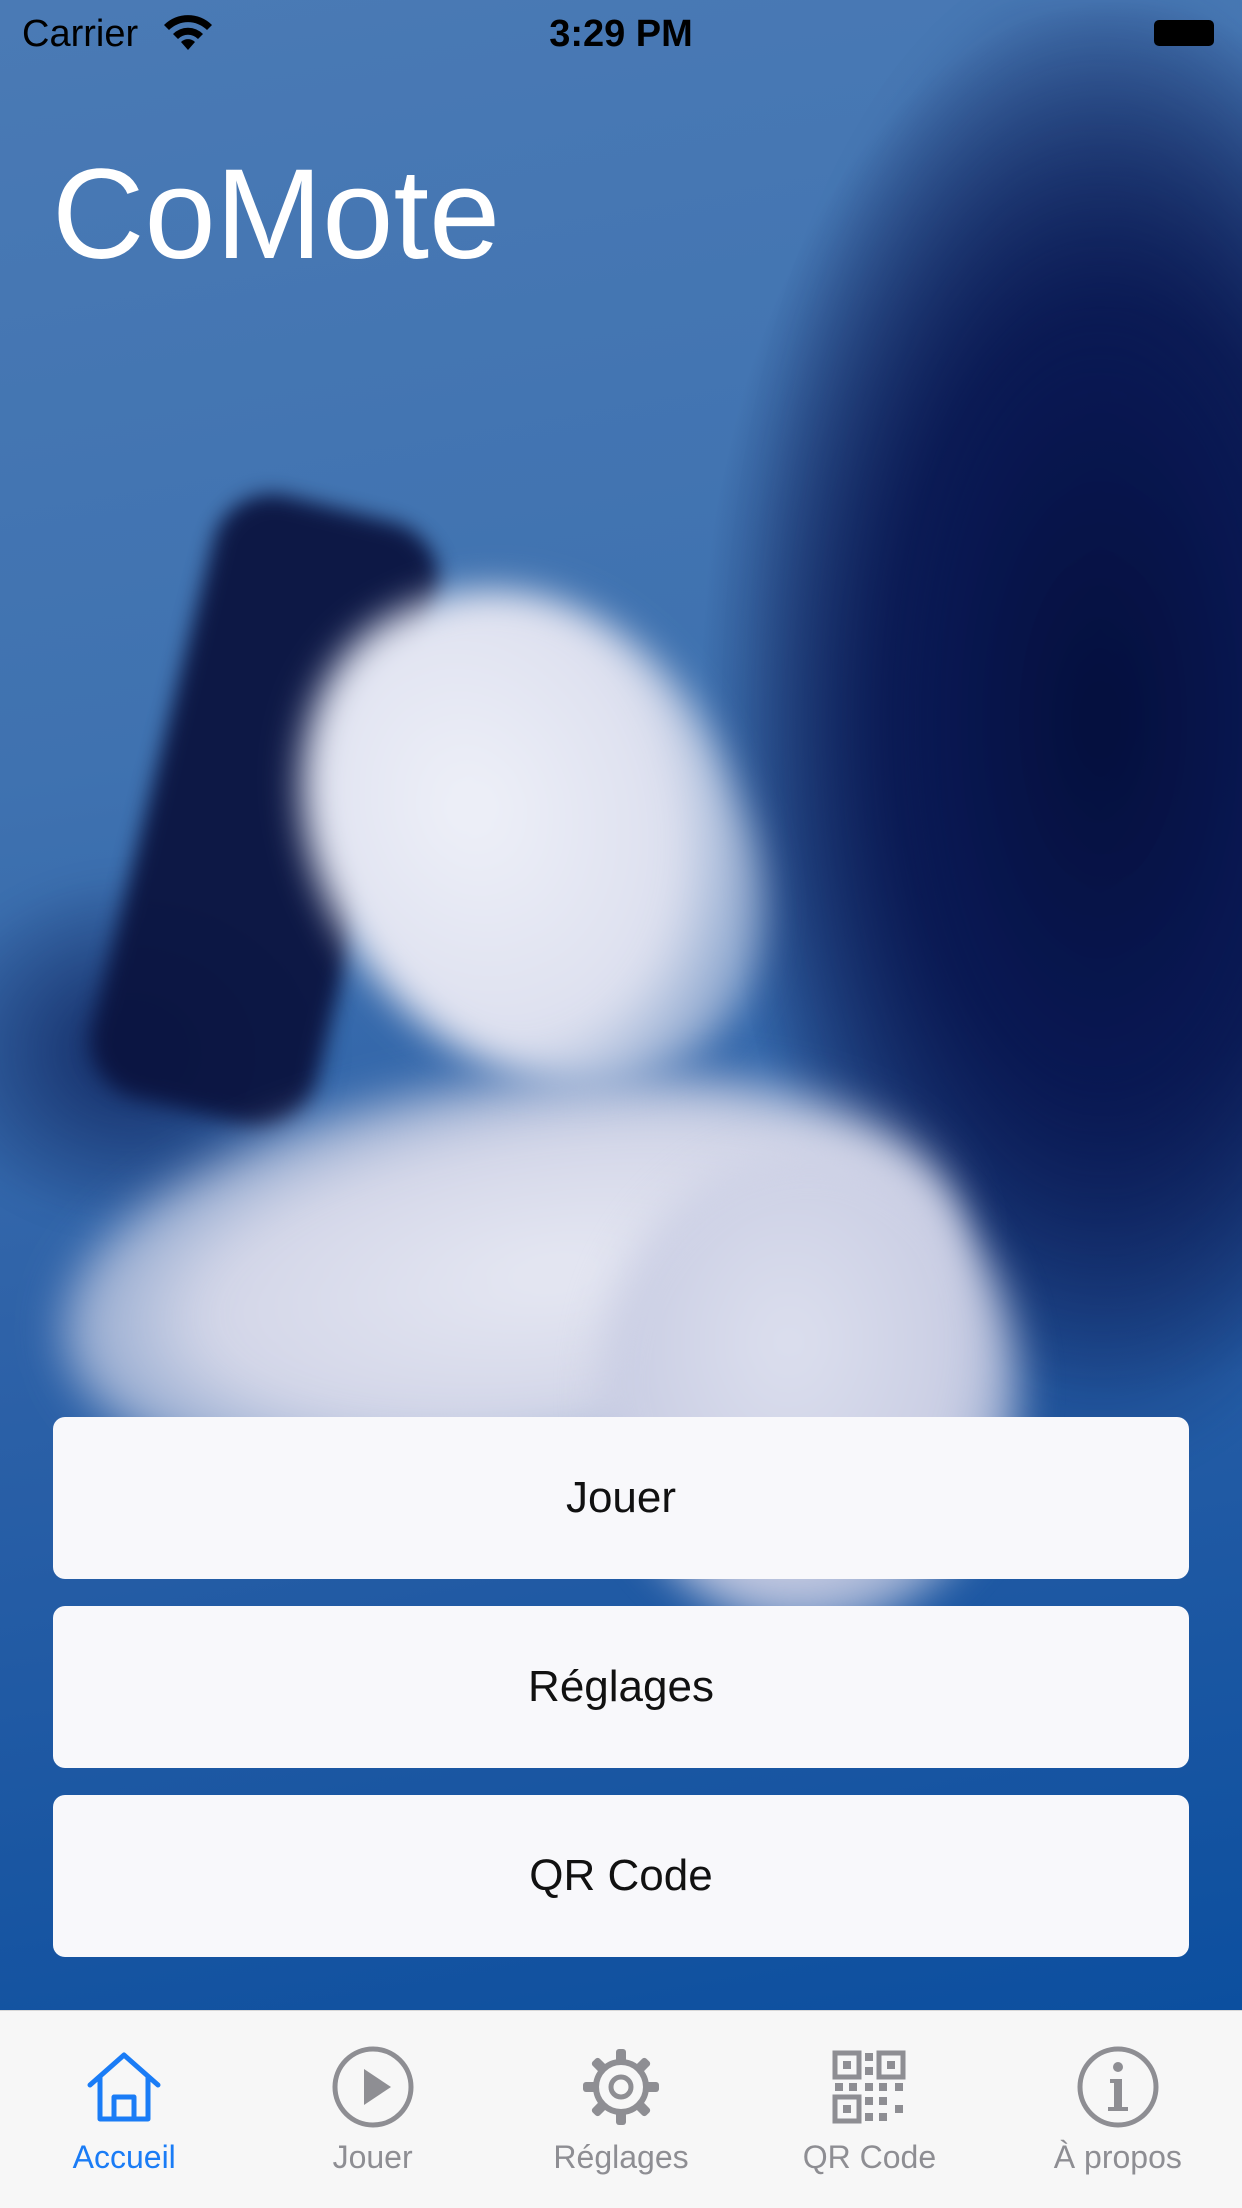 Image resolution: width=1242 pixels, height=2208 pixels. Describe the element at coordinates (1184, 33) in the screenshot. I see `battery-icon` at that location.